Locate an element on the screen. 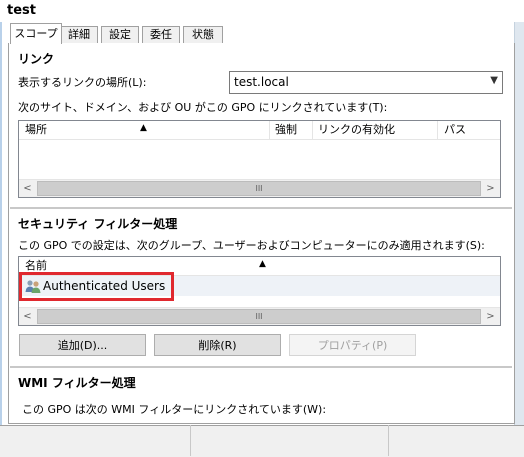  tab-status: 状態 is located at coordinates (203, 34).